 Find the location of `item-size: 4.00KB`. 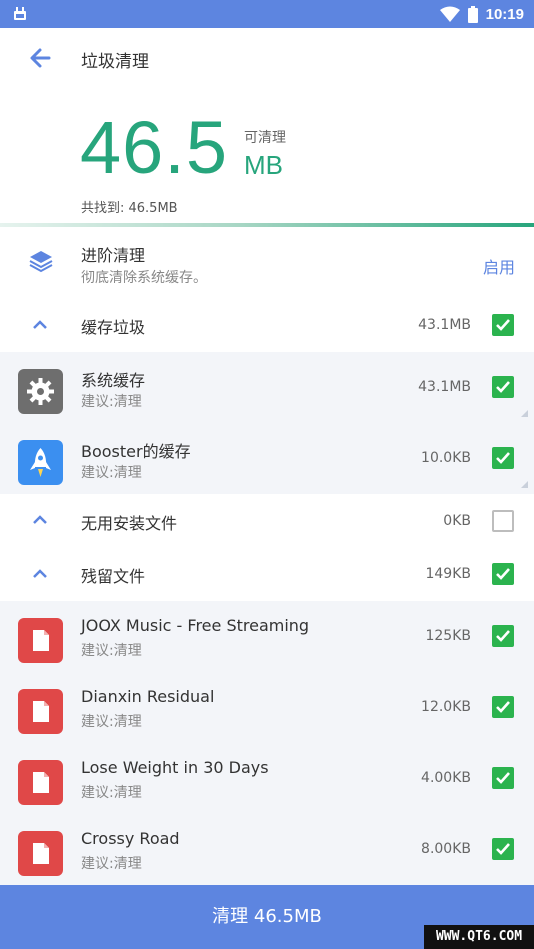

item-size: 4.00KB is located at coordinates (446, 778).